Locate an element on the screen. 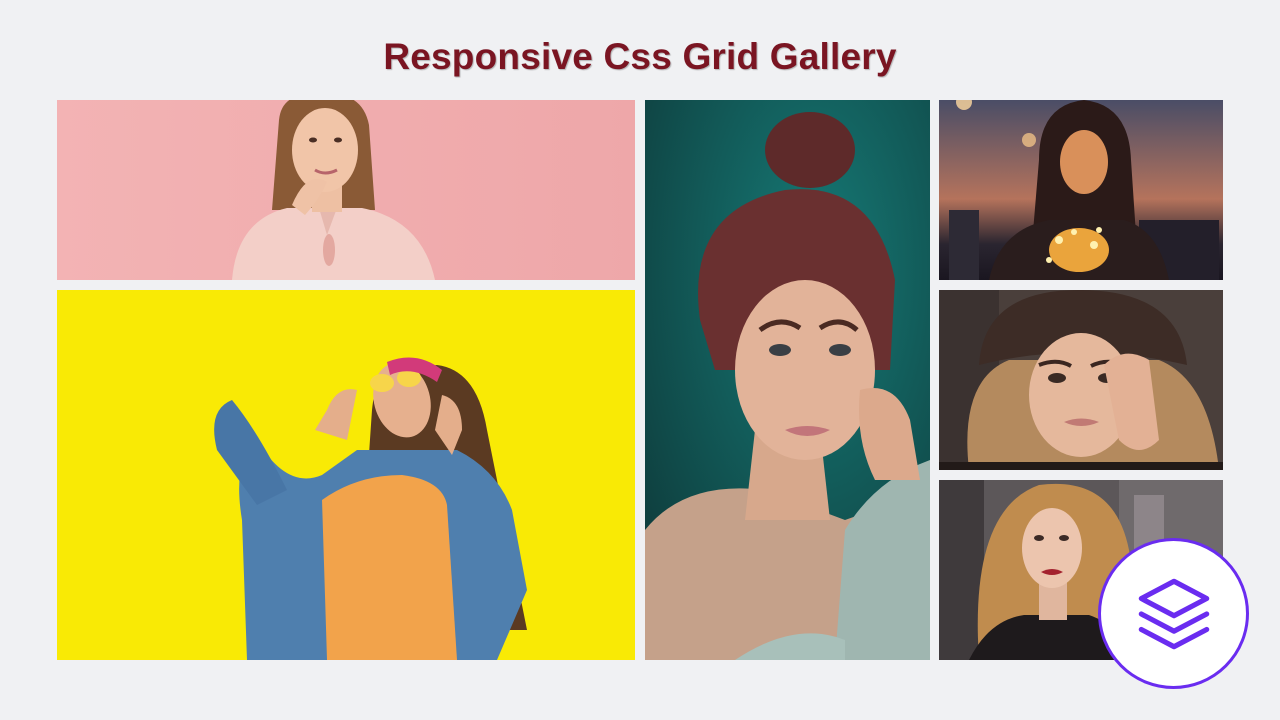 The width and height of the screenshot is (1280, 720). gallery-image-fur-hat is located at coordinates (1081, 380).